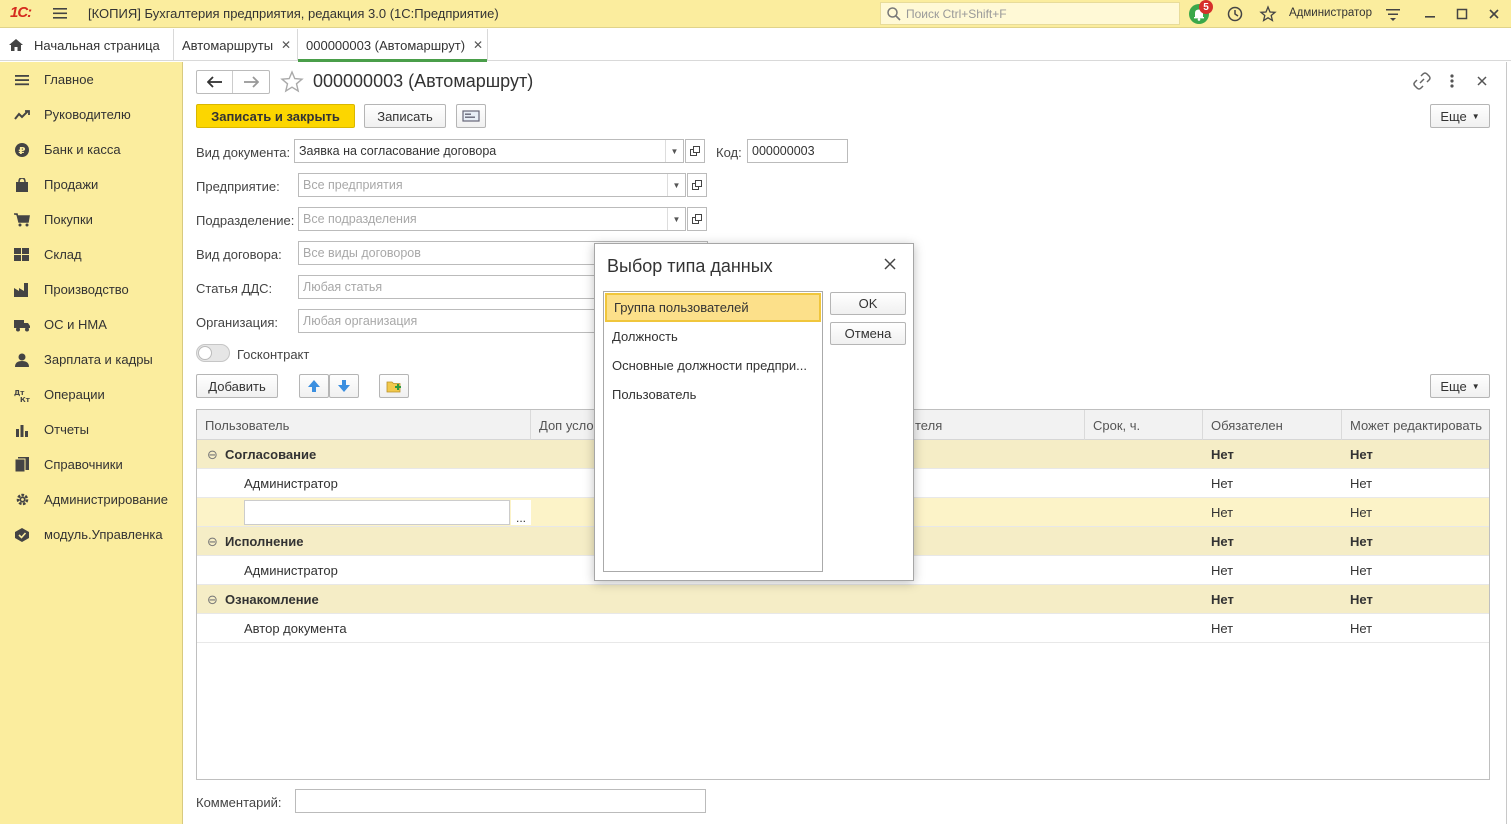  What do you see at coordinates (393, 45) in the screenshot?
I see `tab-document: 000000003 (Автомаршрут) ✕` at bounding box center [393, 45].